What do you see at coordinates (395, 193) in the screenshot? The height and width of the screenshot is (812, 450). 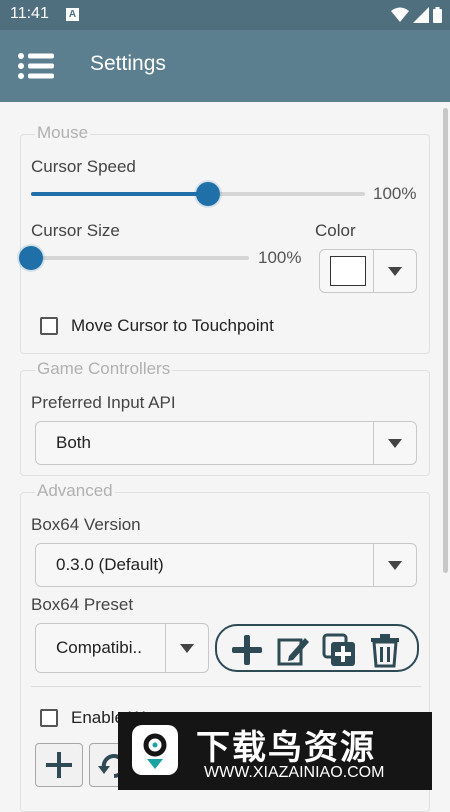 I see `cursor-speed-value: 100%` at bounding box center [395, 193].